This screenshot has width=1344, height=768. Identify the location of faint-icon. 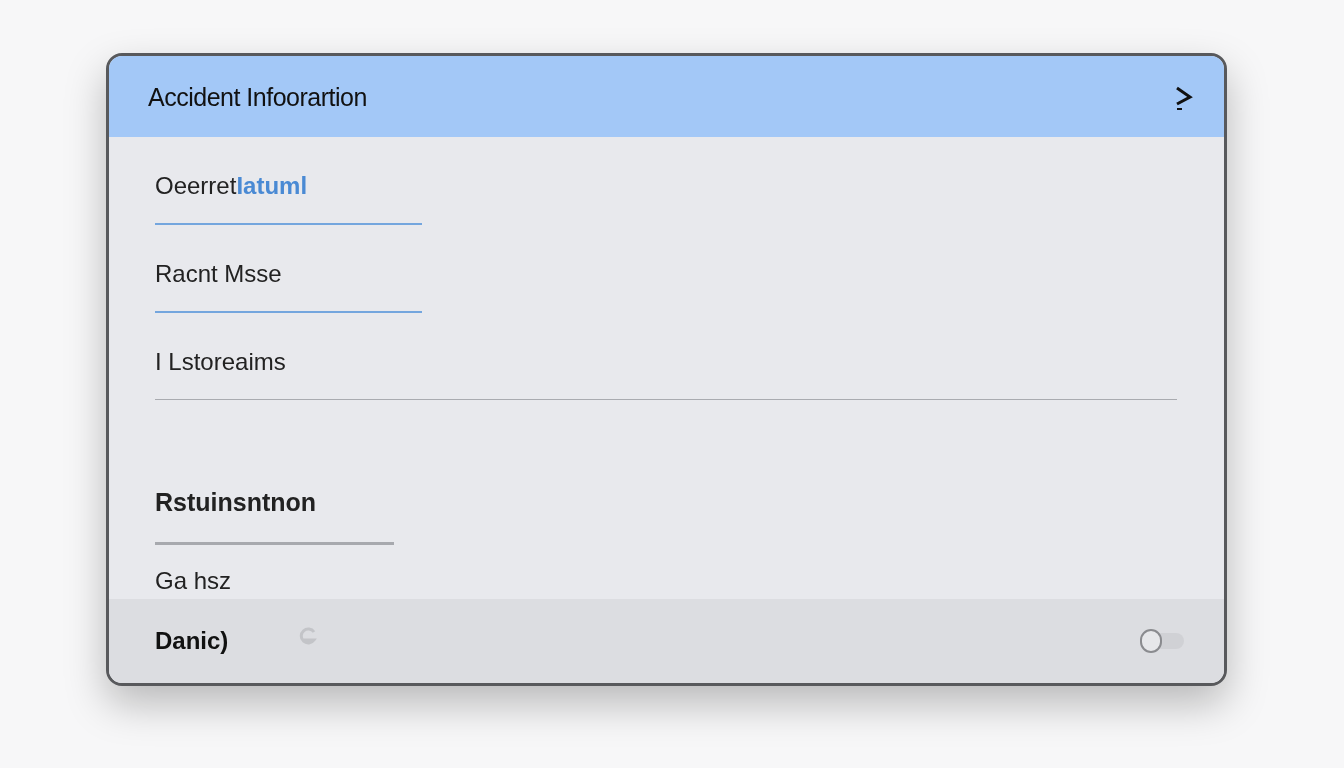
(308, 635).